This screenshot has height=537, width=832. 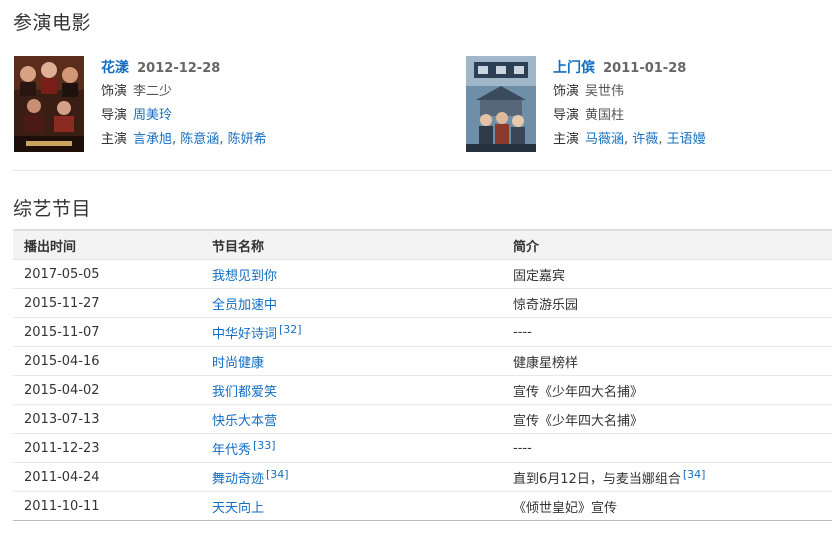 I want to click on description: 惊奇游乐园, so click(x=667, y=303).